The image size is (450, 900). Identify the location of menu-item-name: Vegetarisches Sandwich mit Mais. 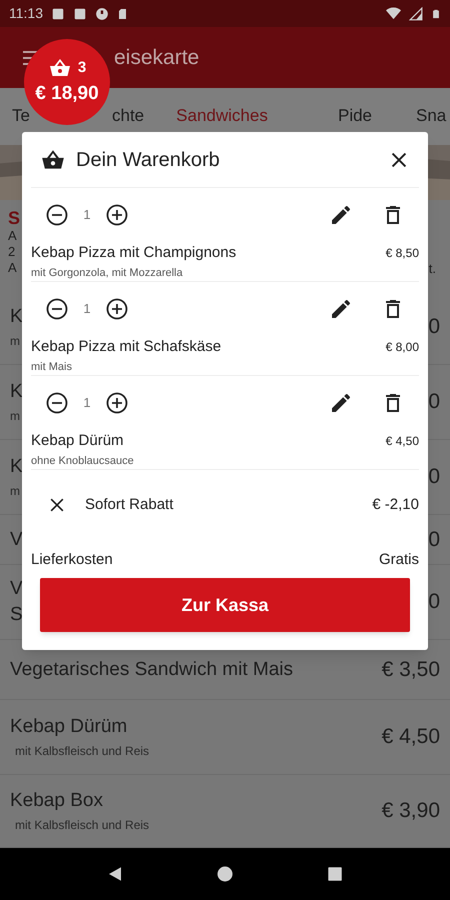
(152, 670).